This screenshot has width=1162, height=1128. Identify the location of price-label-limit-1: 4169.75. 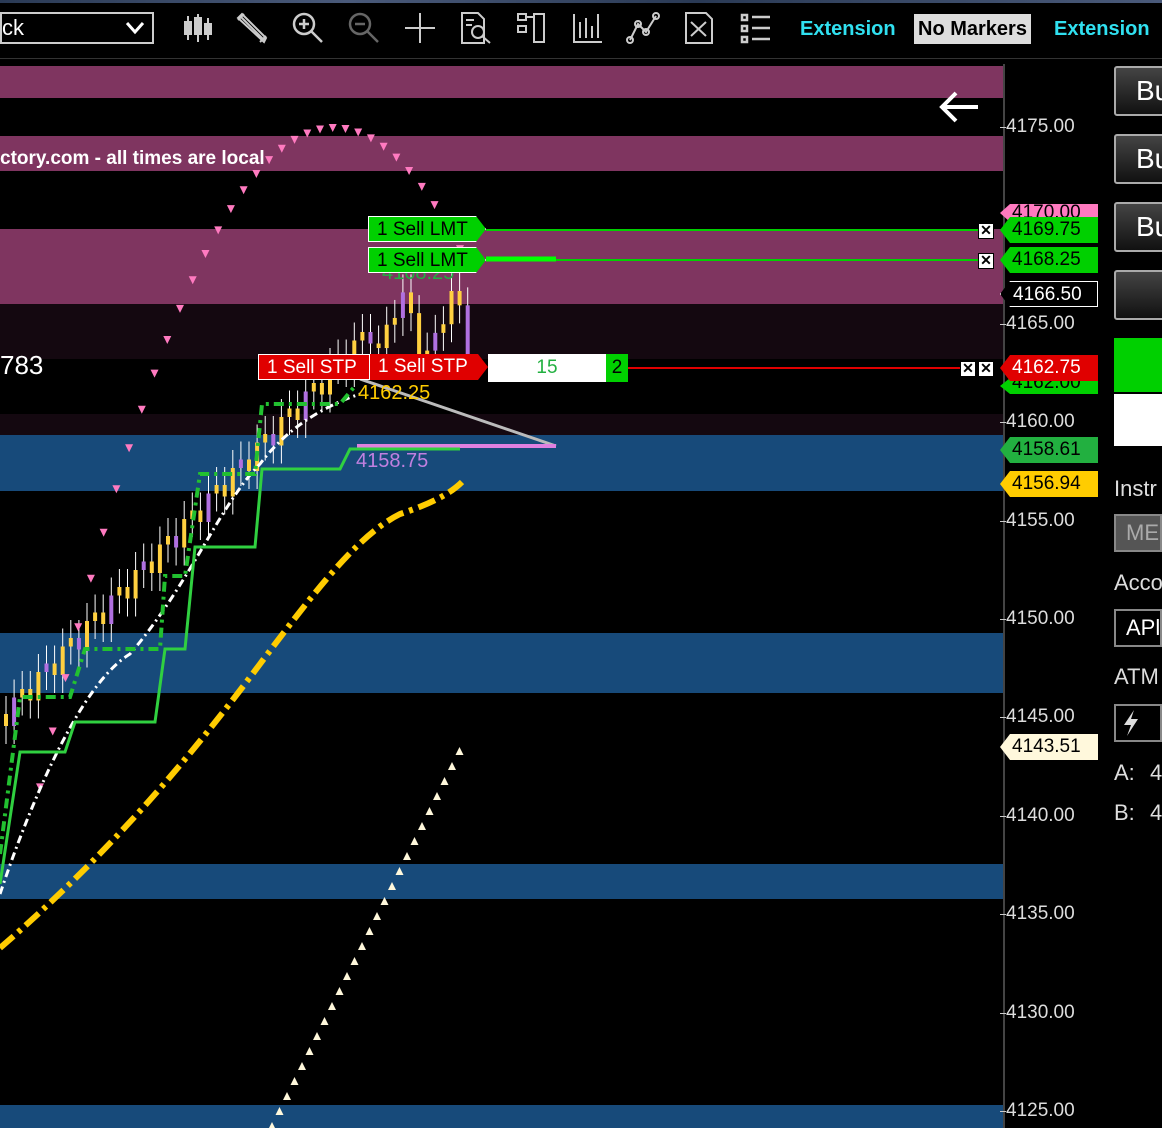
(1049, 230).